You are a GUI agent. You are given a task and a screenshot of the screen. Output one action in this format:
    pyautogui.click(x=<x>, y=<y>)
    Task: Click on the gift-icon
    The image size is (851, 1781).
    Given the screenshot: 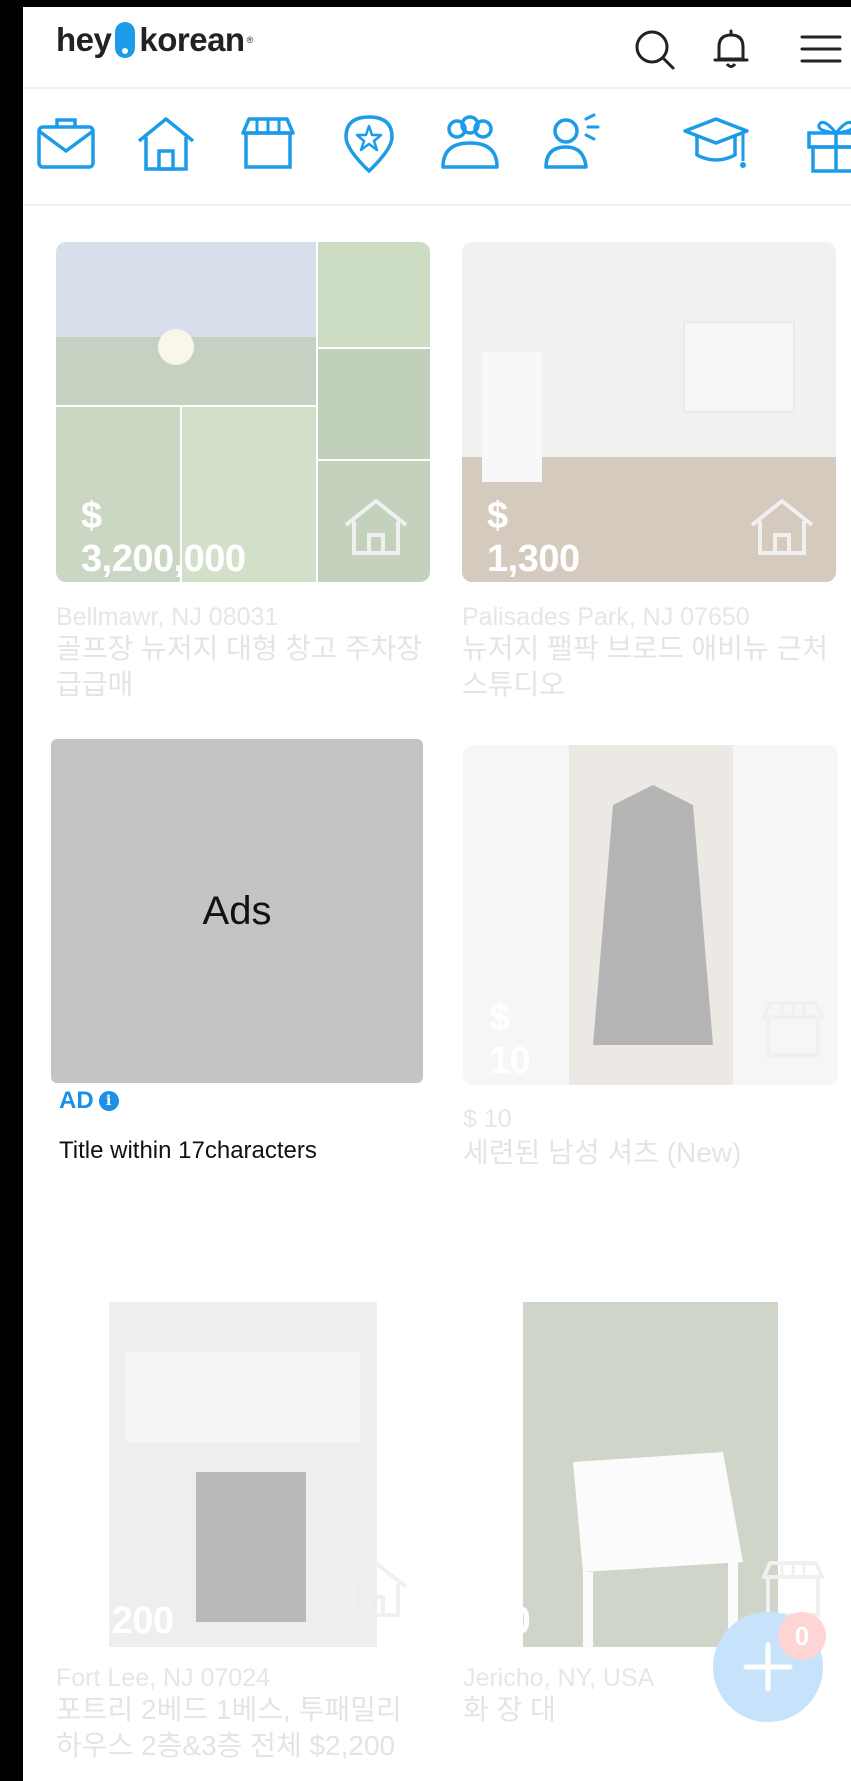 What is the action you would take?
    pyautogui.click(x=827, y=144)
    